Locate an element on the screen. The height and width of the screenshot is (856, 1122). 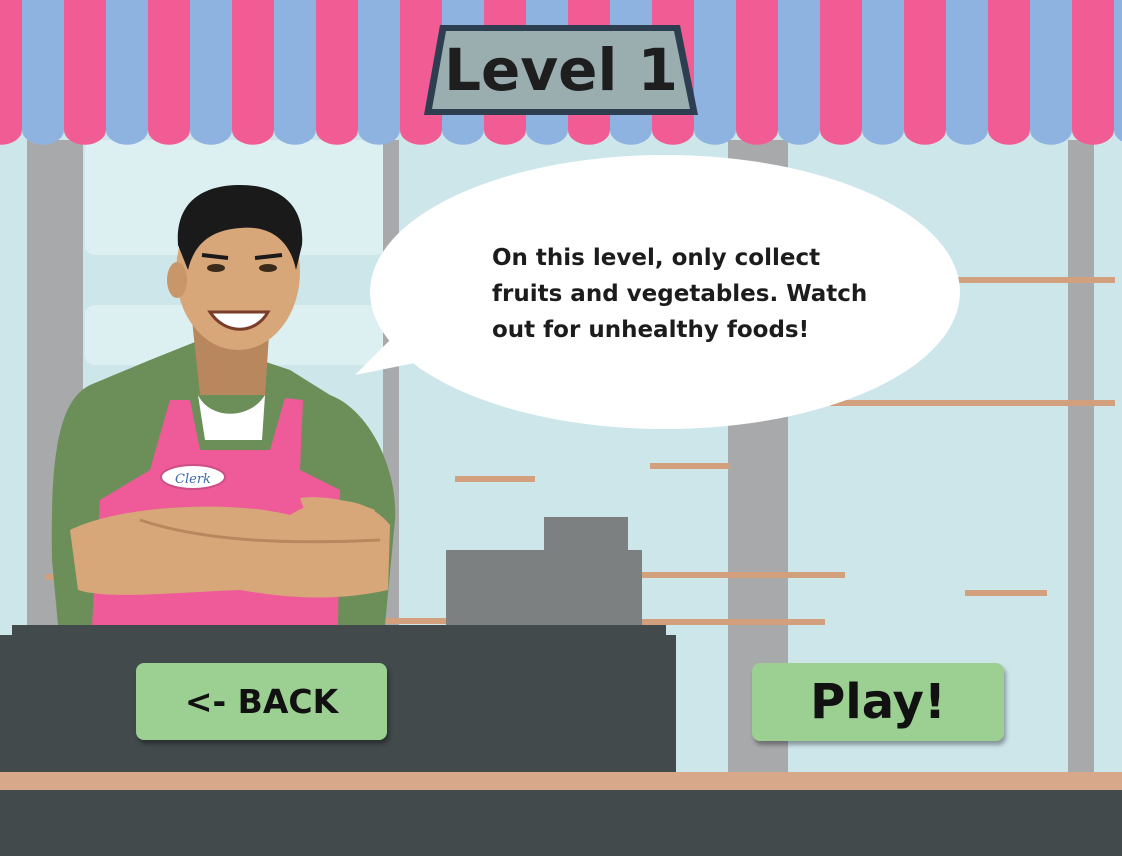
back-button: <- BACK is located at coordinates (261, 701).